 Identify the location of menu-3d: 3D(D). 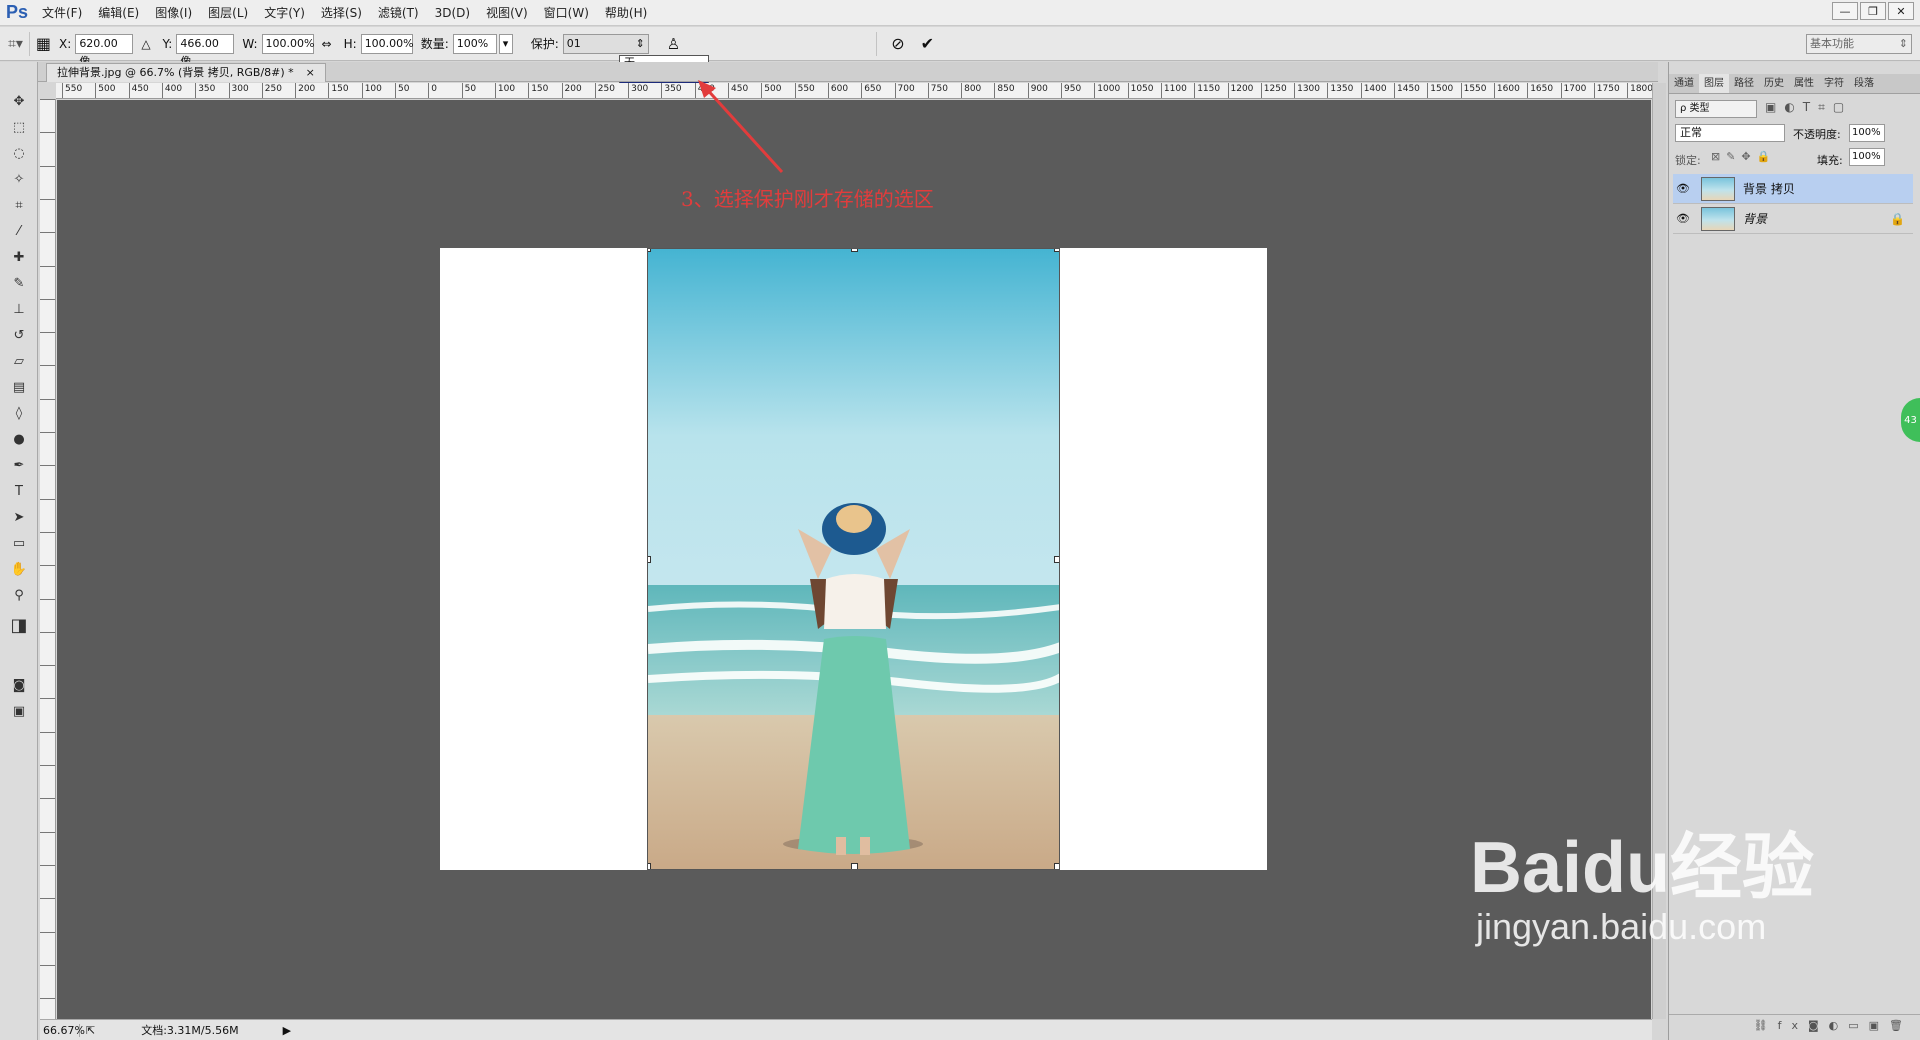
(452, 13).